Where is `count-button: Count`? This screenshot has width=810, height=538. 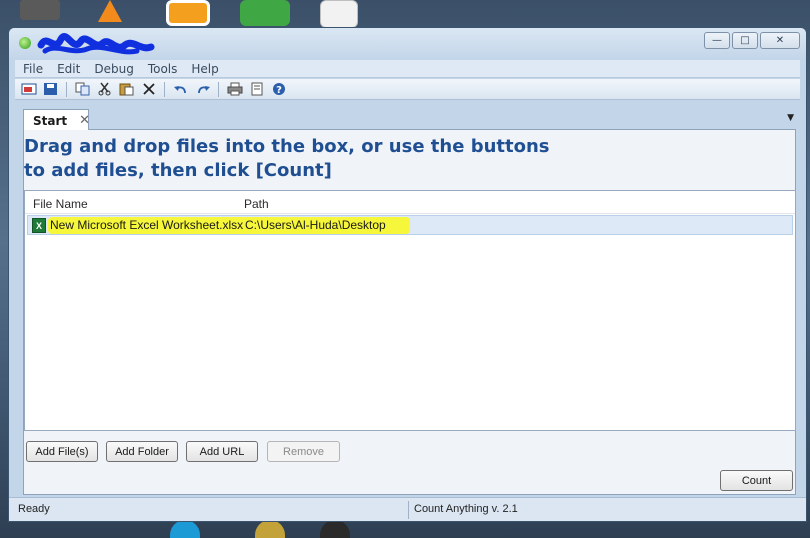 count-button: Count is located at coordinates (756, 480).